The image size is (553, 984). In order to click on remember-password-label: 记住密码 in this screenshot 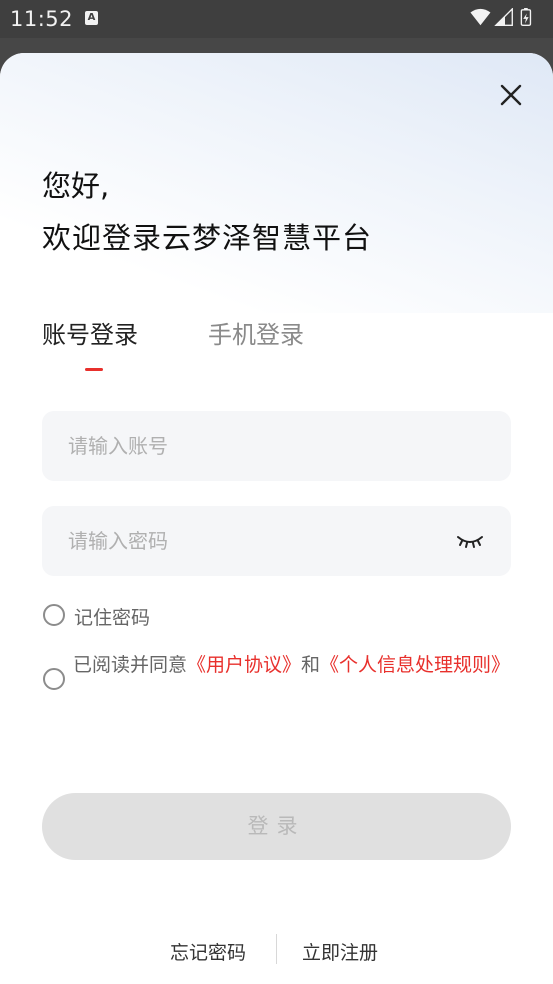, I will do `click(112, 616)`.